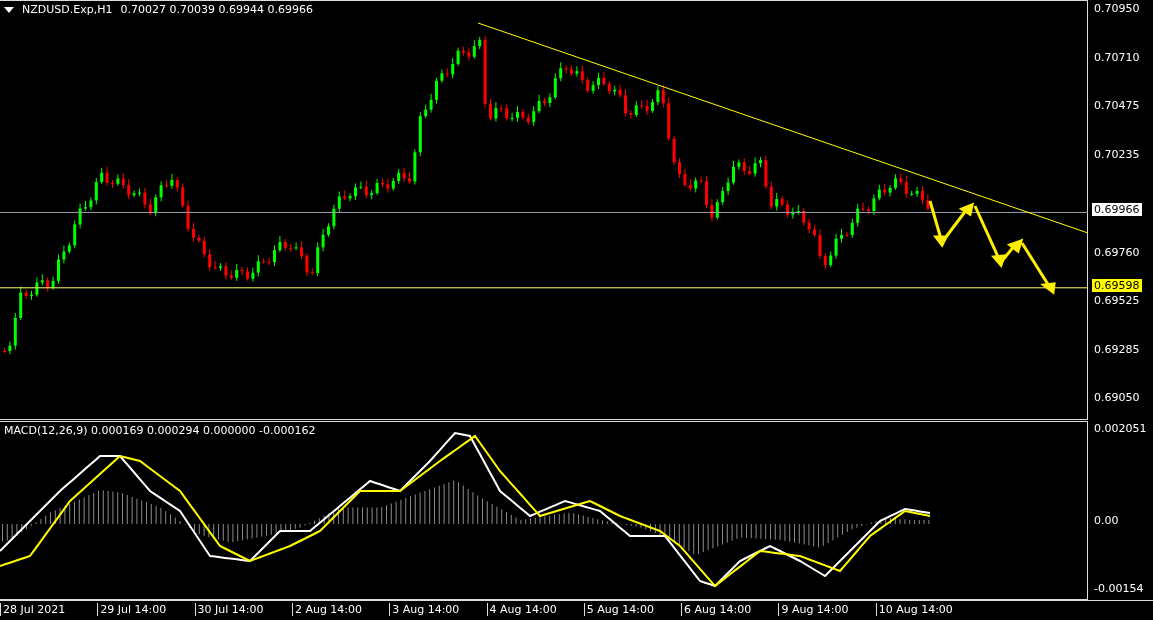 This screenshot has width=1153, height=620. I want to click on price-label: 0.70475, so click(1117, 106).